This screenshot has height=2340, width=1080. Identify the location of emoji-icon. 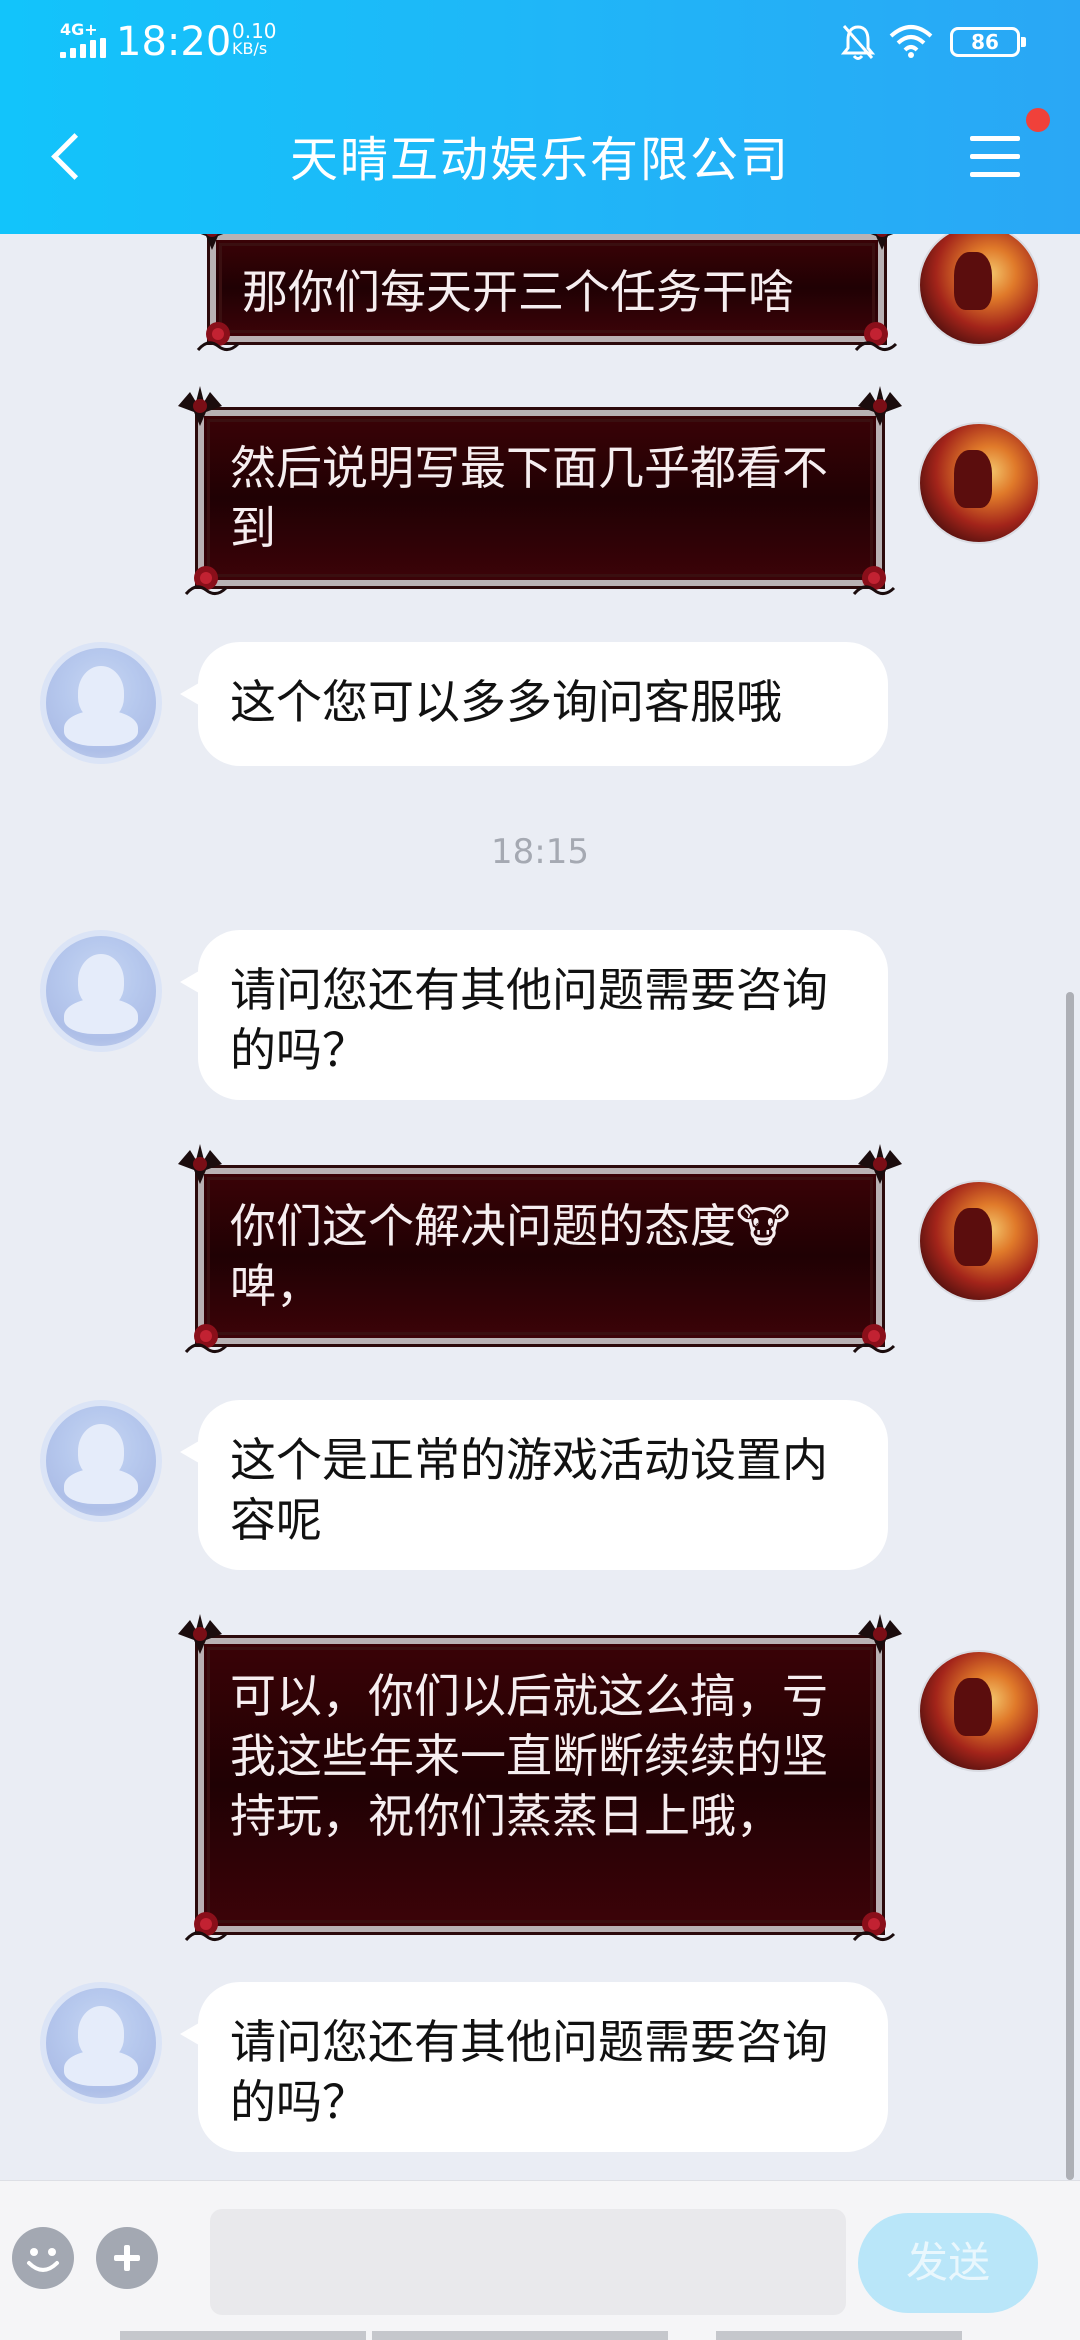
(43, 2260).